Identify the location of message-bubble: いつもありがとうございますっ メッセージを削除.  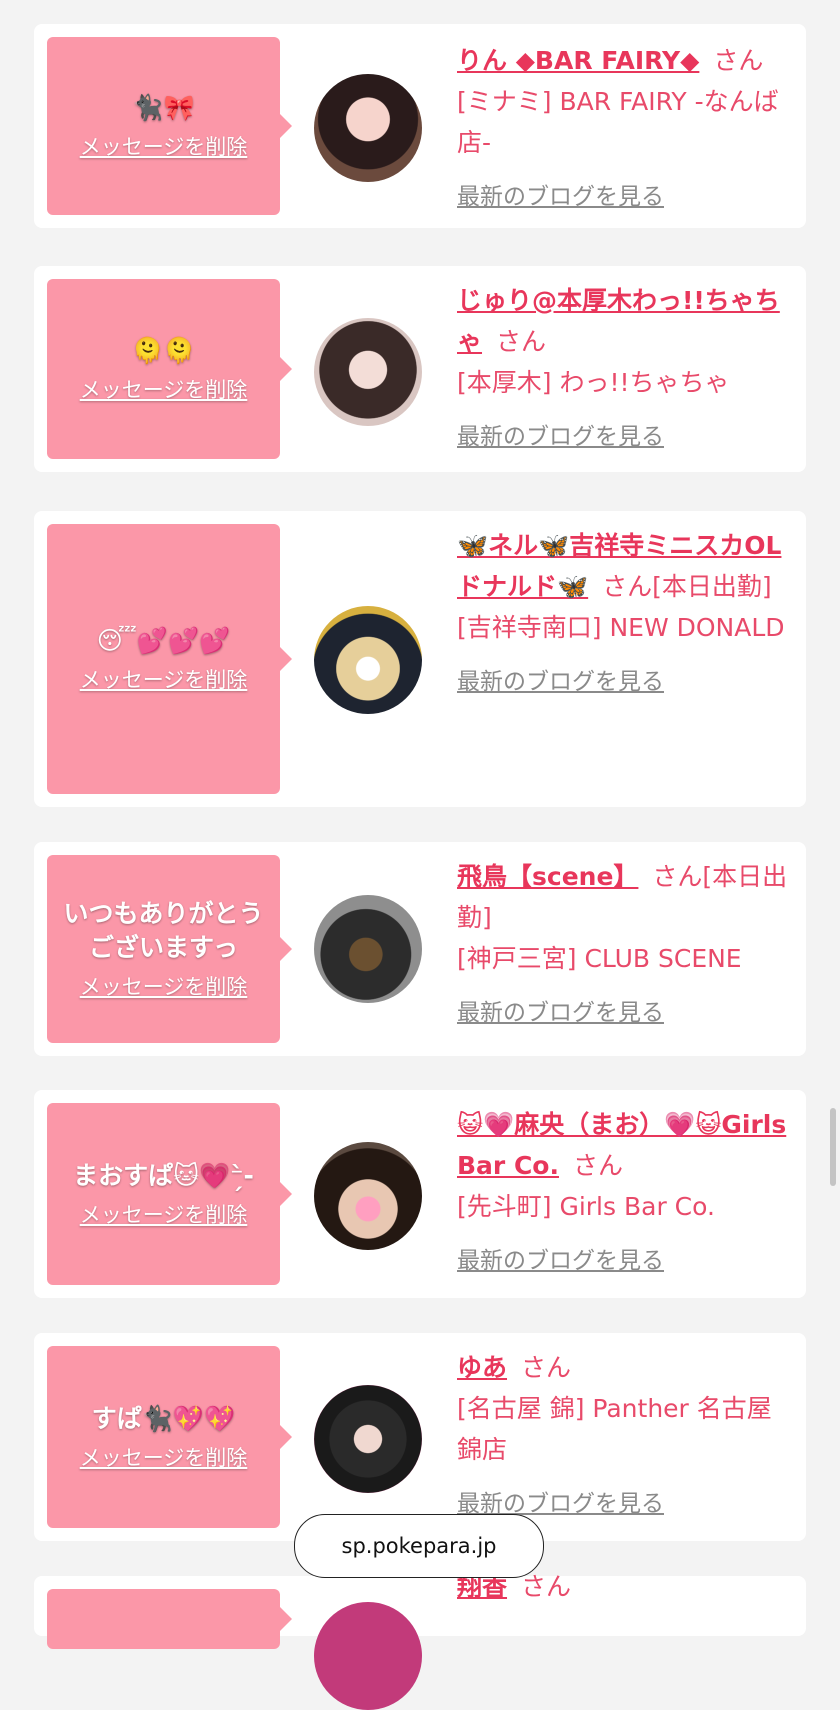
(169, 949).